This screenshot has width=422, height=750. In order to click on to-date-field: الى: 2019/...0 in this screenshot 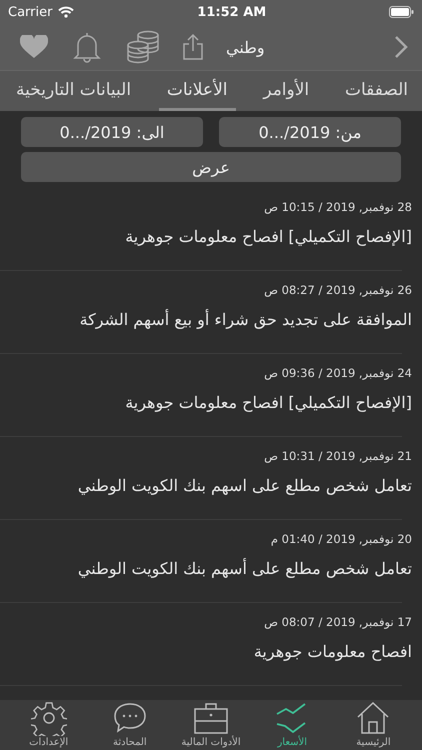, I will do `click(112, 132)`.